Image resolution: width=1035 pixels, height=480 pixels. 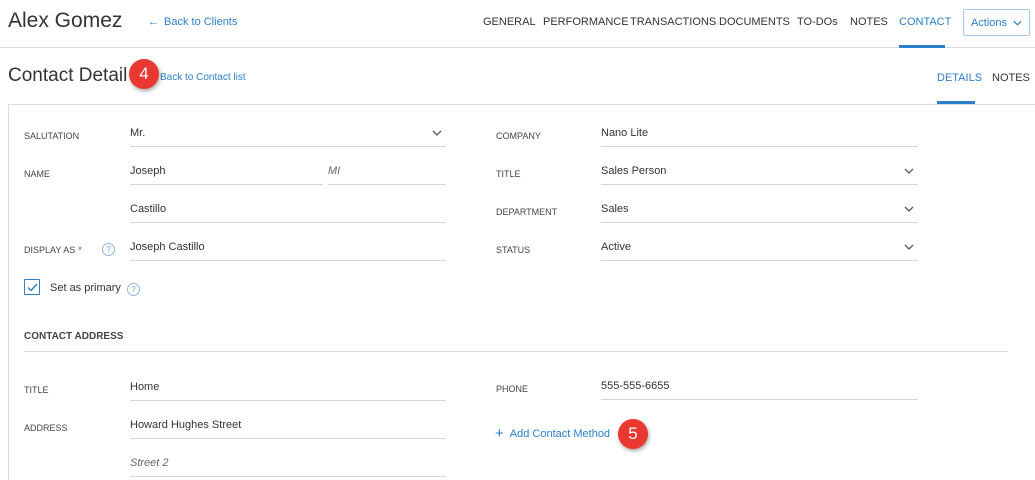 What do you see at coordinates (759, 172) in the screenshot?
I see `title-select: Sales Person` at bounding box center [759, 172].